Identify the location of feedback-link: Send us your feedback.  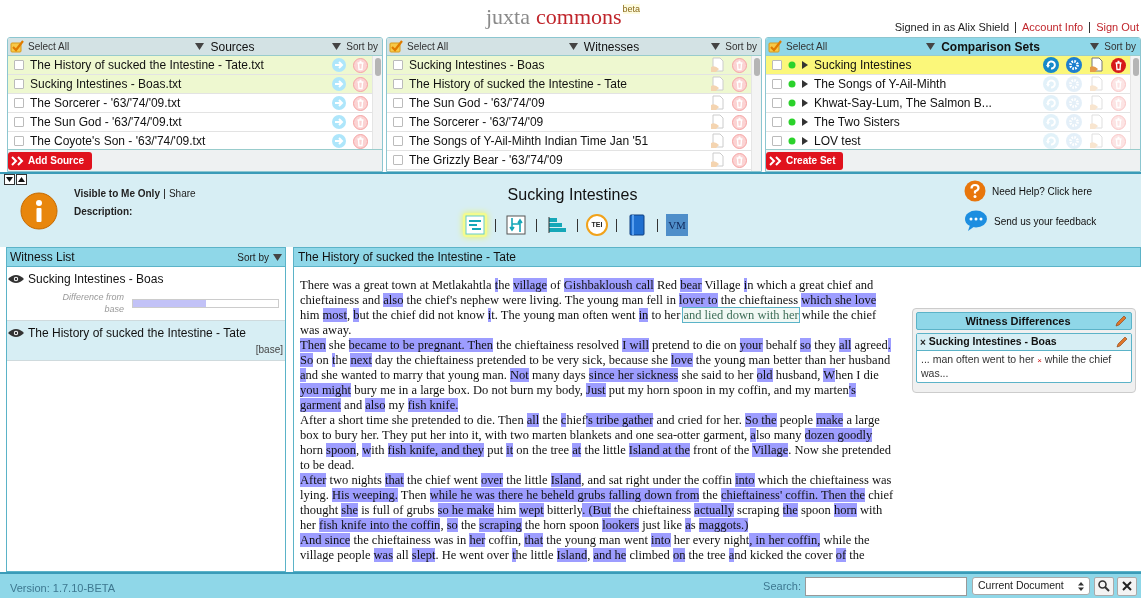
(1045, 221).